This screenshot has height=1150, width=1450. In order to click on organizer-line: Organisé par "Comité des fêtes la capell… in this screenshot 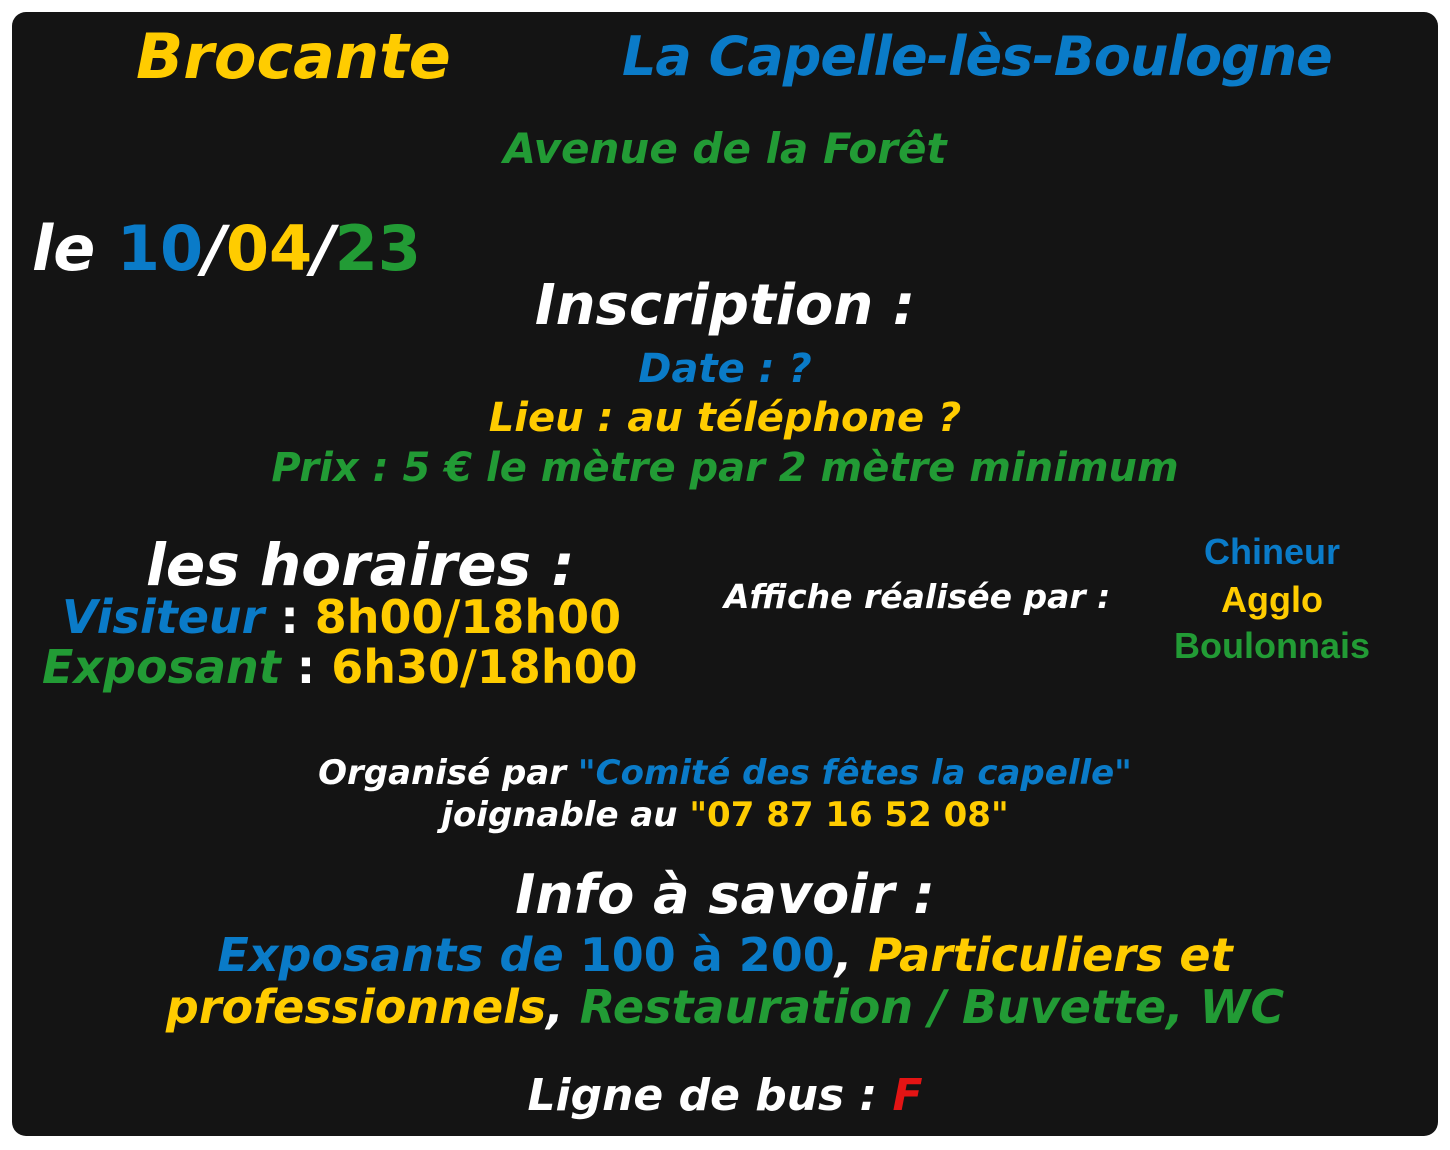, I will do `click(725, 773)`.